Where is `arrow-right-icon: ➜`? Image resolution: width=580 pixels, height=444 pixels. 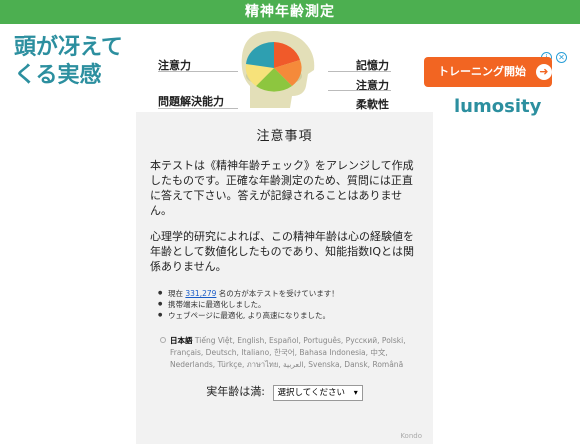 arrow-right-icon: ➜ is located at coordinates (543, 72).